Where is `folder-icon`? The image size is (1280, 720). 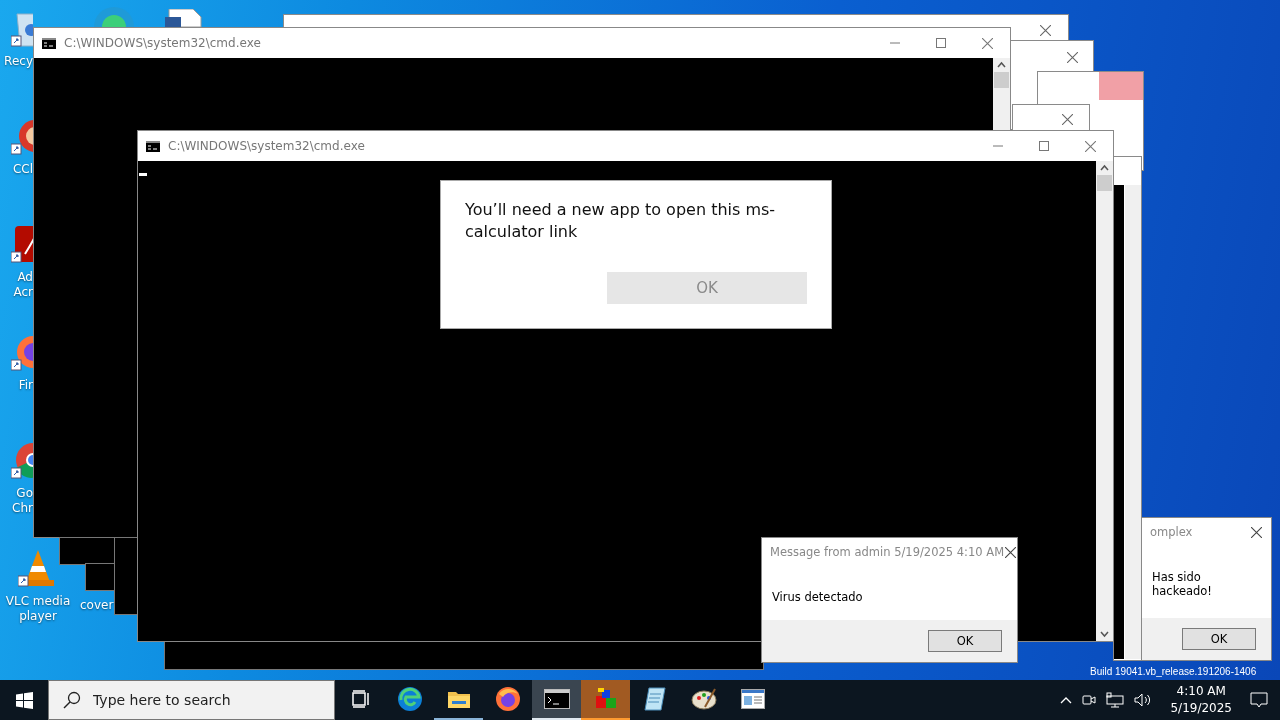 folder-icon is located at coordinates (458, 699).